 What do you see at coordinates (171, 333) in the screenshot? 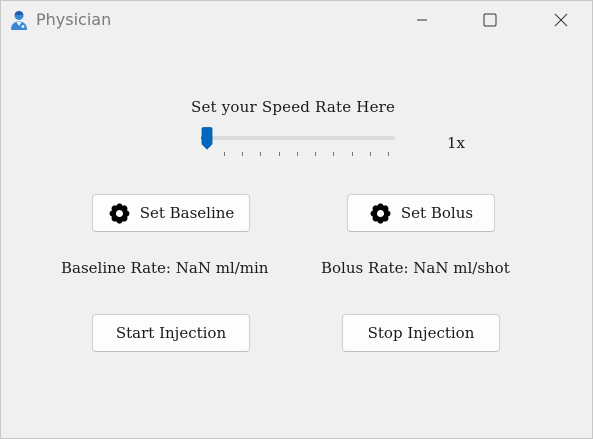
I see `start-injection-button: Start Injection` at bounding box center [171, 333].